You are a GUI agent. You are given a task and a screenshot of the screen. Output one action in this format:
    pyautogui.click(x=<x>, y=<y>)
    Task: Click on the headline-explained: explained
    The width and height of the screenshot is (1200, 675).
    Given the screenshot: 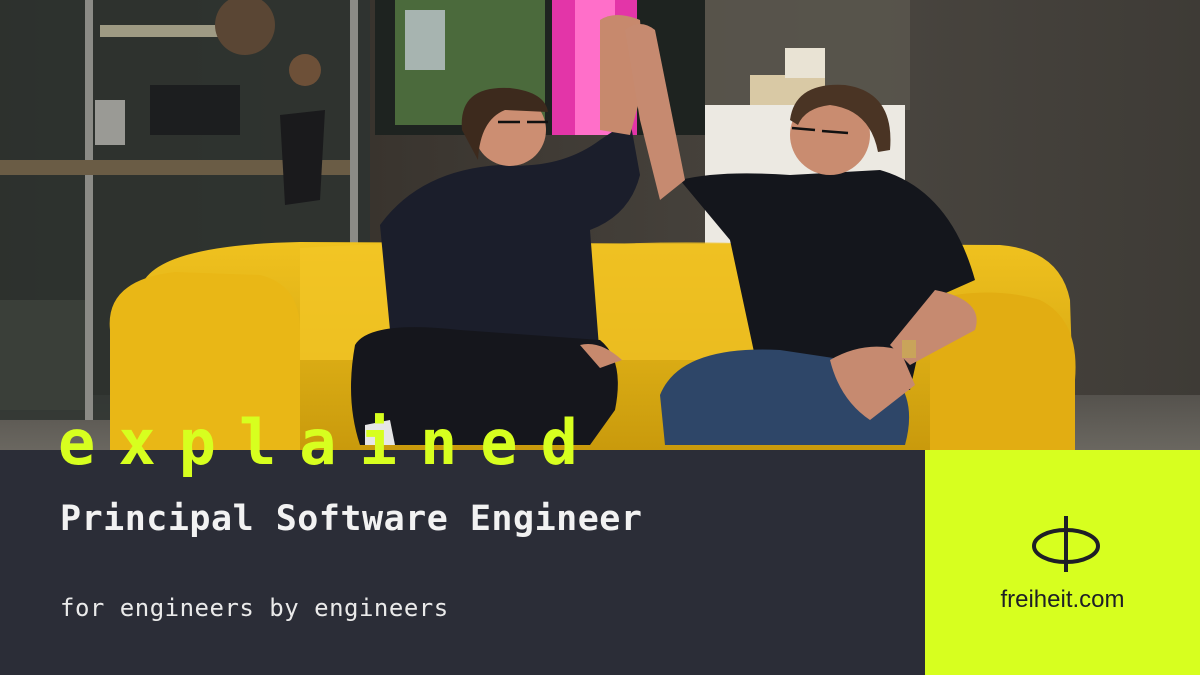 What is the action you would take?
    pyautogui.click(x=329, y=442)
    